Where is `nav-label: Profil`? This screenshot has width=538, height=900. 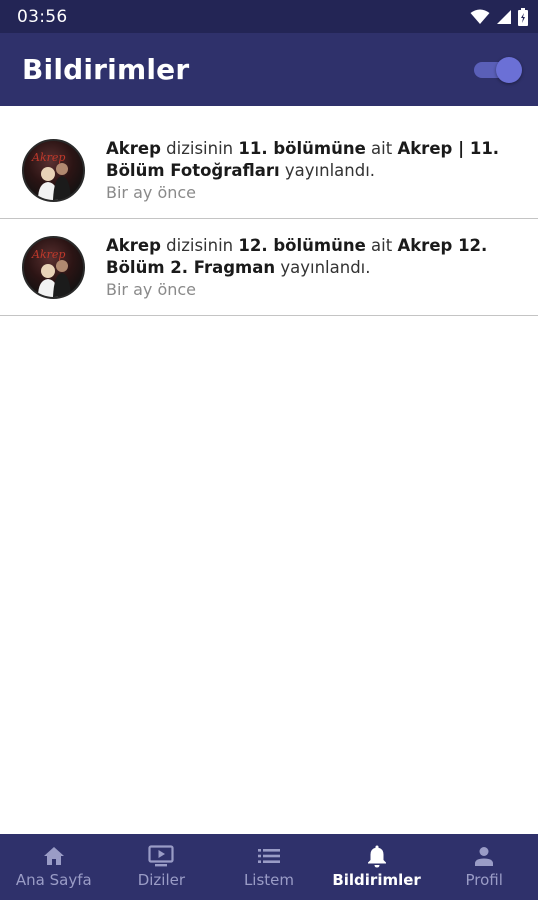 nav-label: Profil is located at coordinates (484, 880).